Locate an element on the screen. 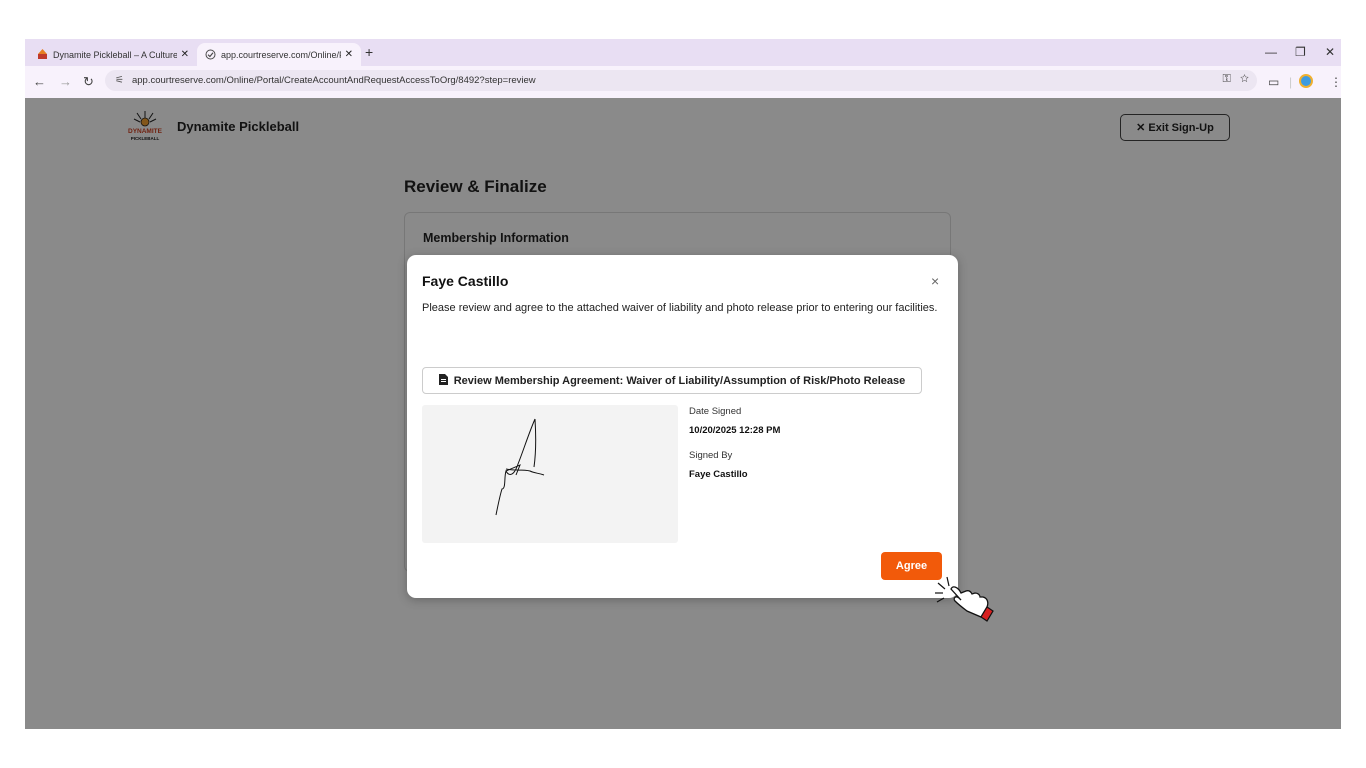 Image resolution: width=1366 pixels, height=768 pixels. star-icon: ☆ is located at coordinates (1244, 79).